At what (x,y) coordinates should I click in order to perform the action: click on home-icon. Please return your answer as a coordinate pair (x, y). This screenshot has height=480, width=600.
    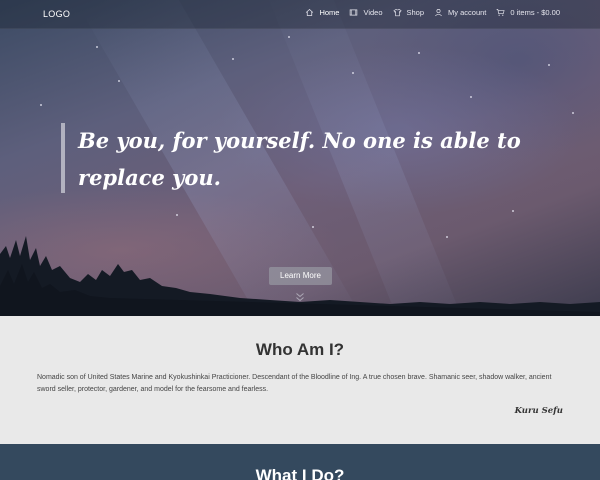
    Looking at the image, I should click on (310, 12).